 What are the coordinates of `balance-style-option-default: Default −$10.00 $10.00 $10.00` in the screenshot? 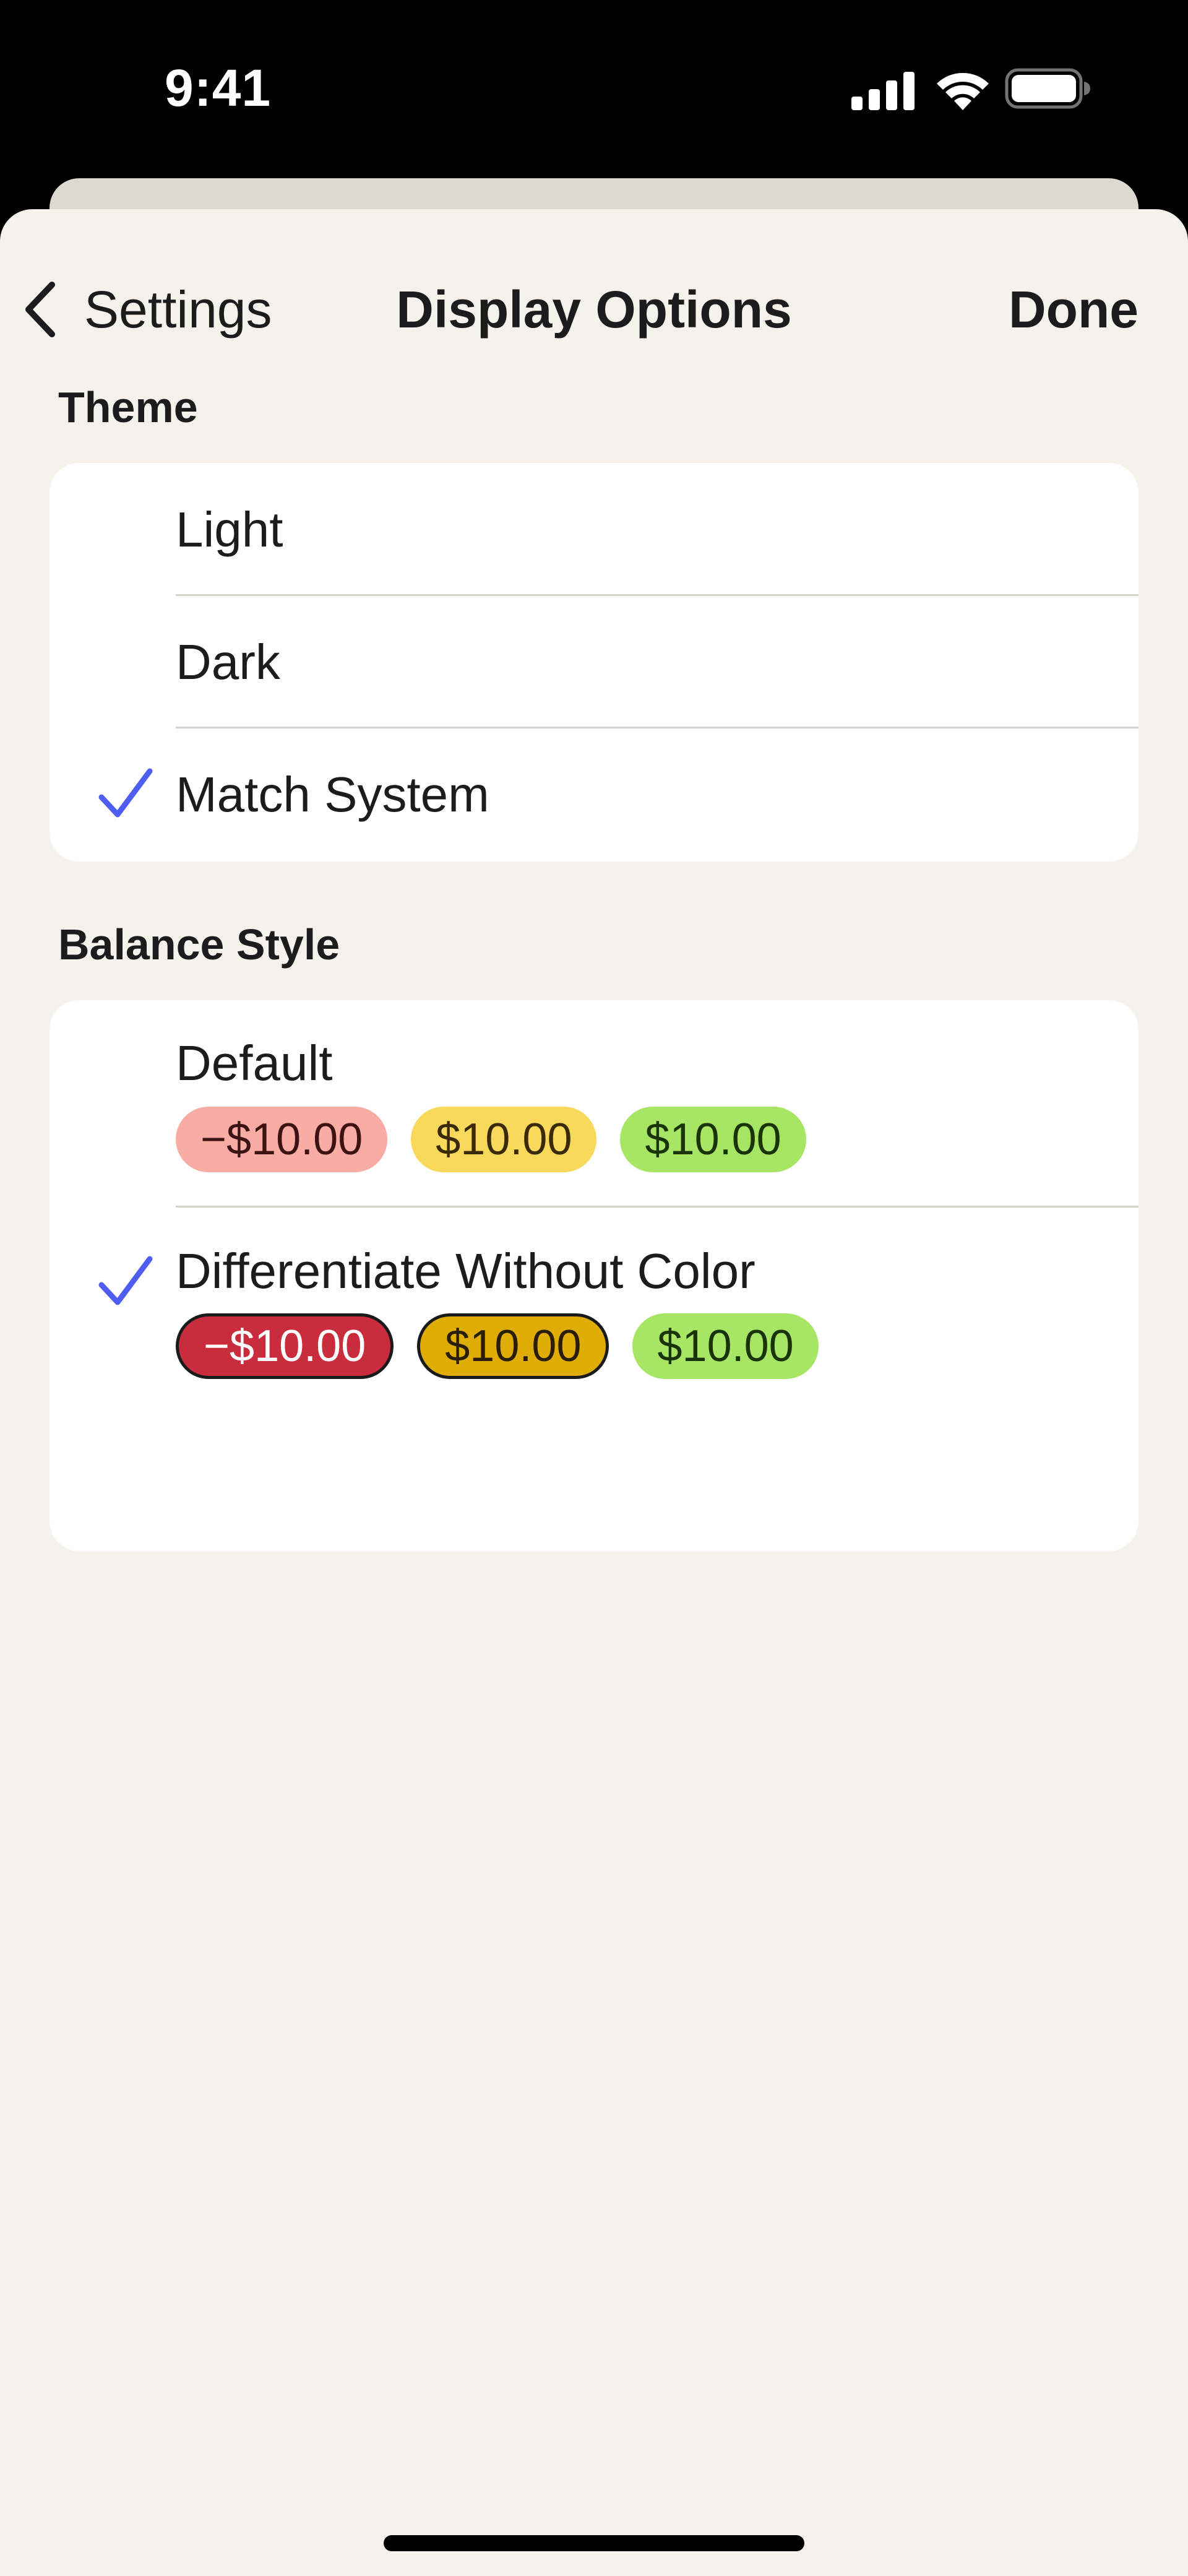 It's located at (594, 1103).